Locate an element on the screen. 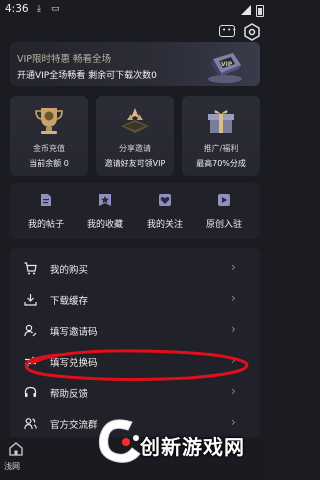 Image resolution: width=320 pixels, height=480 pixels. card-title: 推广/福利 is located at coordinates (221, 148).